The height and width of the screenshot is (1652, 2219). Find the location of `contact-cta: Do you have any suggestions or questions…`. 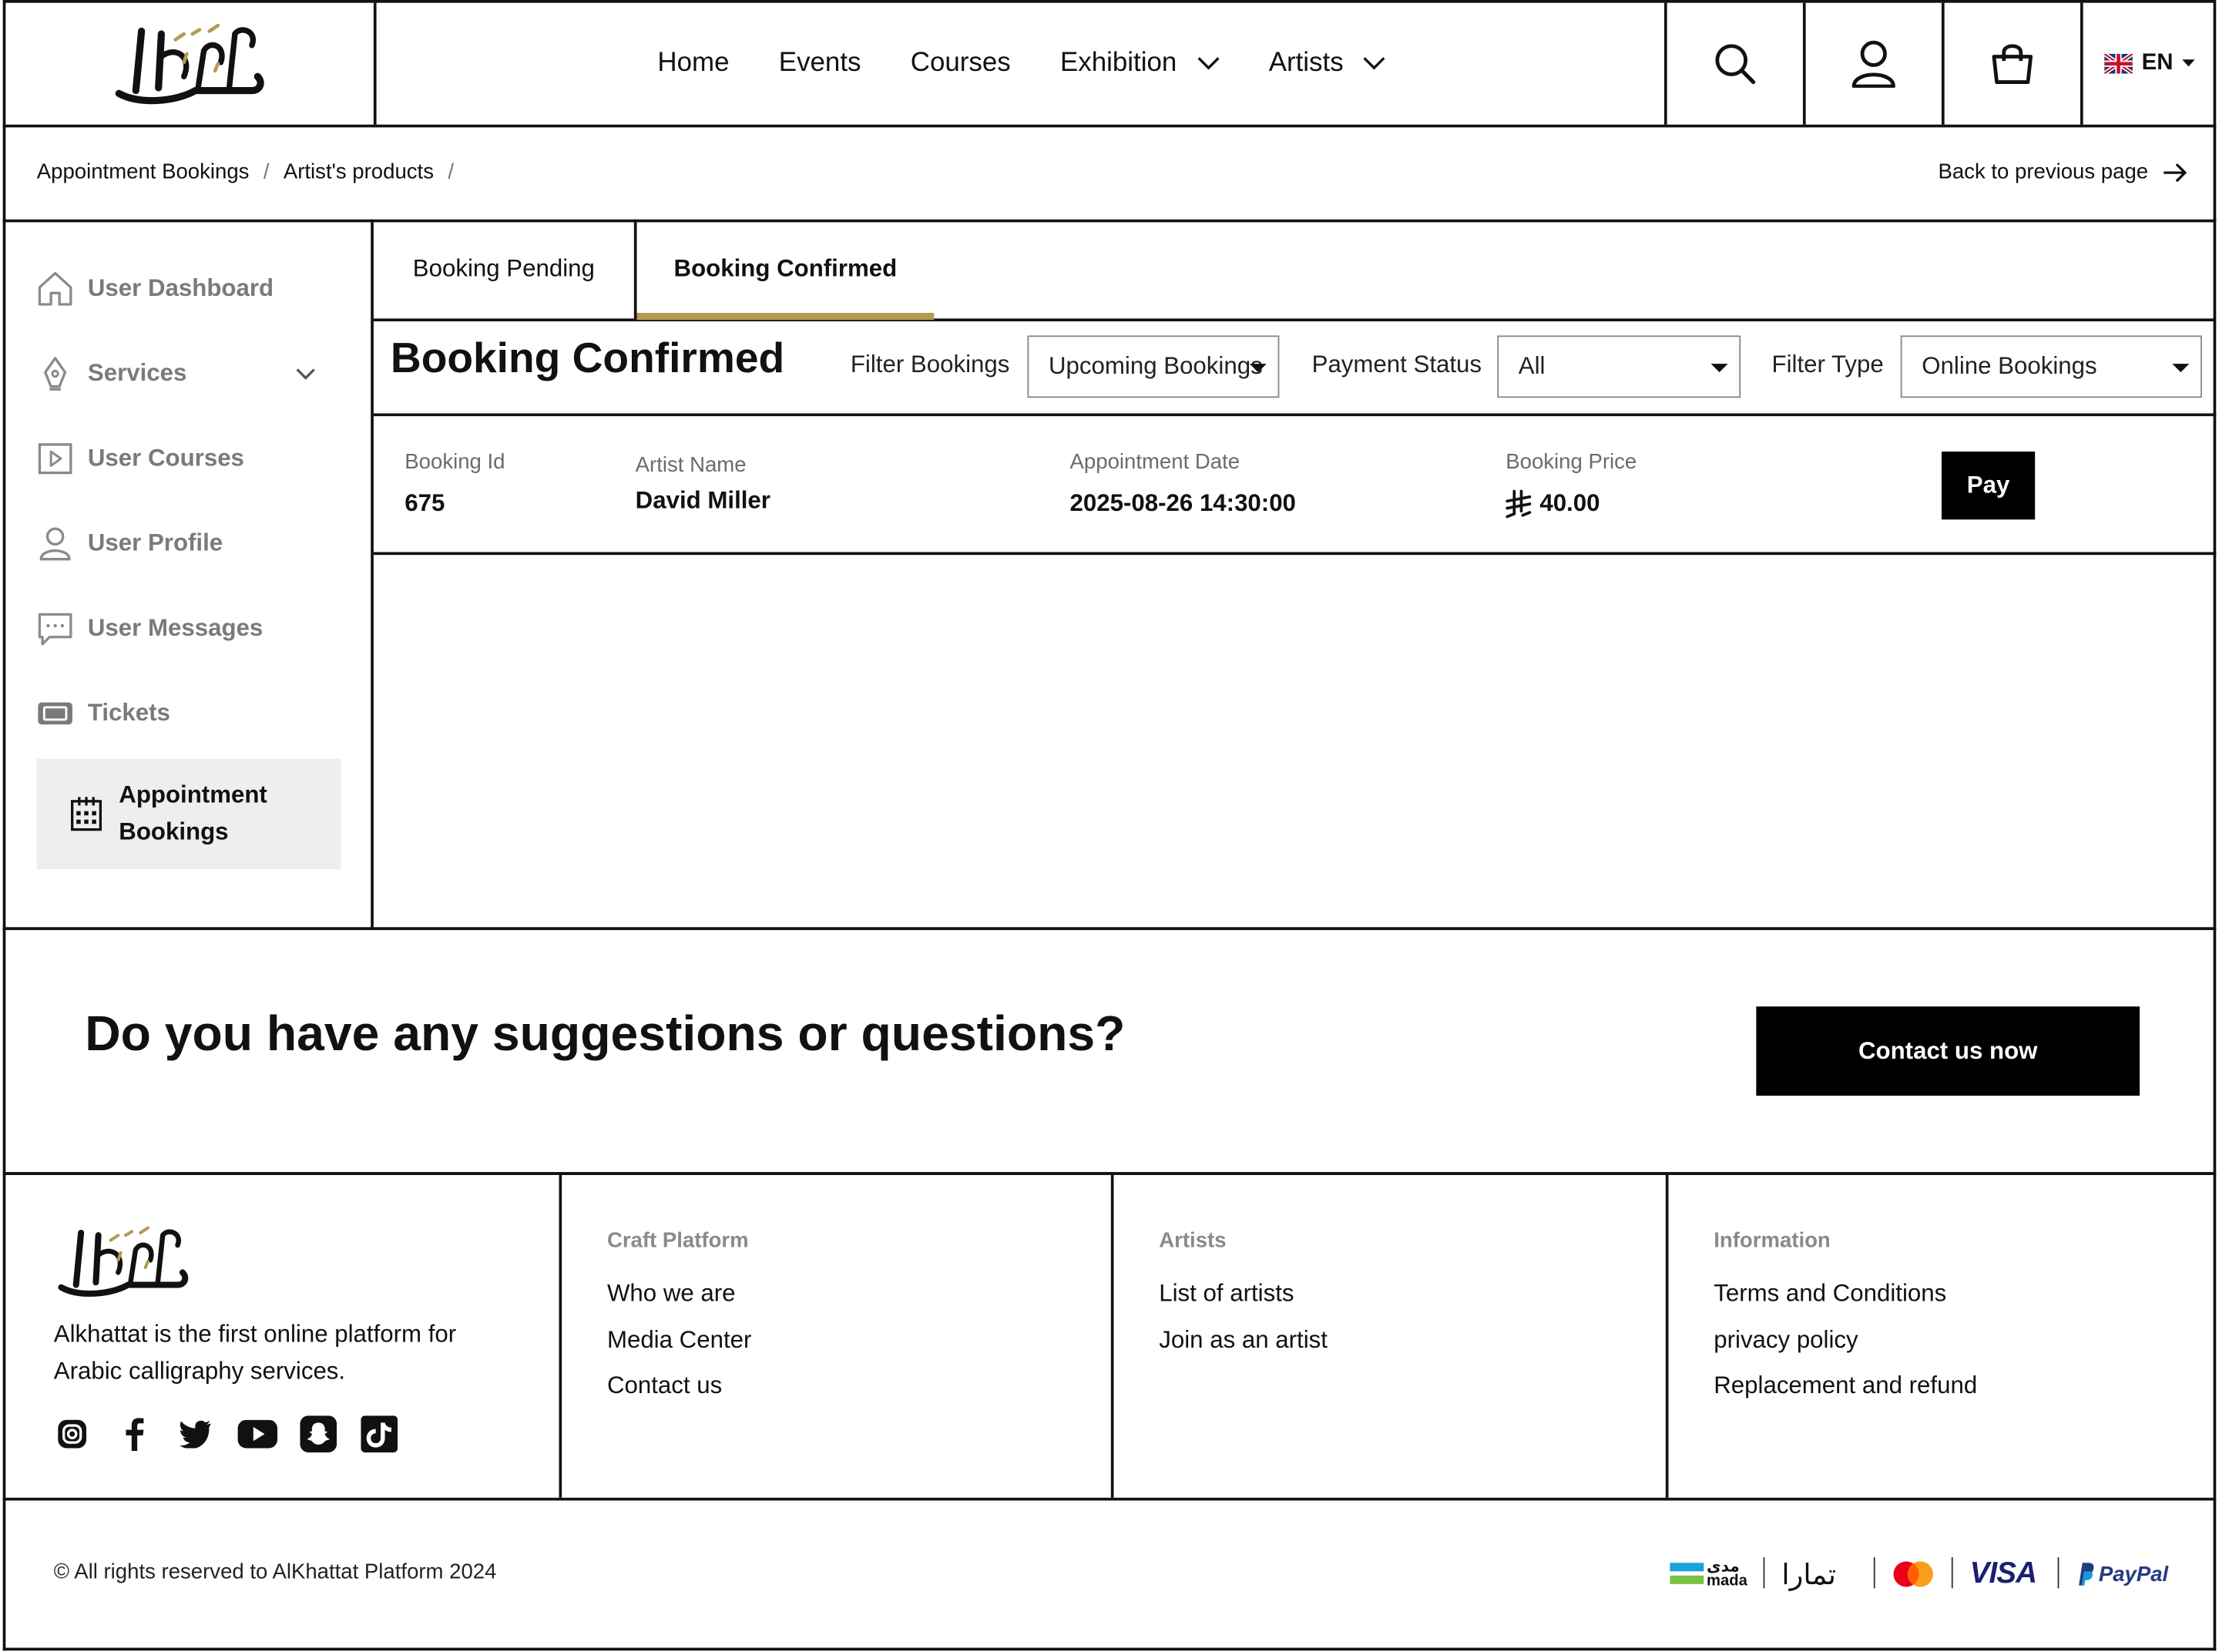

contact-cta: Do you have any suggestions or questions… is located at coordinates (1109, 1051).